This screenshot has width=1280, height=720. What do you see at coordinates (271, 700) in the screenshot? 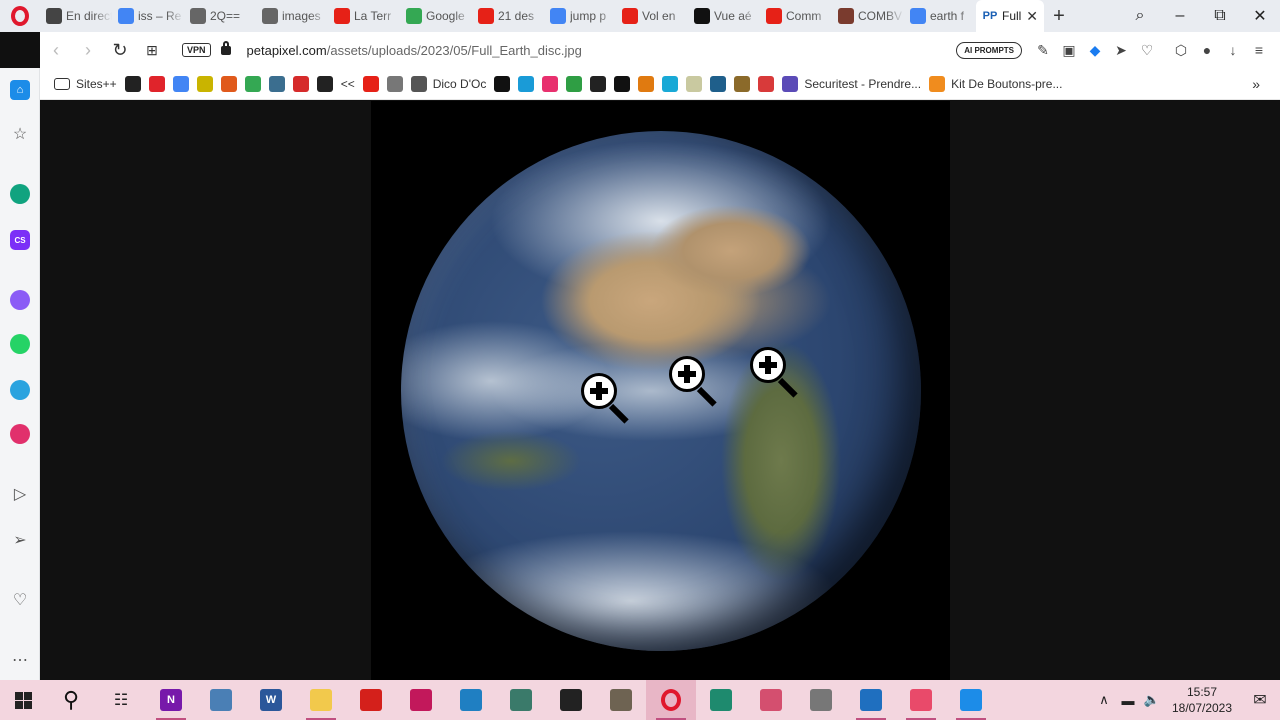
I see `taskbar-word: W` at bounding box center [271, 700].